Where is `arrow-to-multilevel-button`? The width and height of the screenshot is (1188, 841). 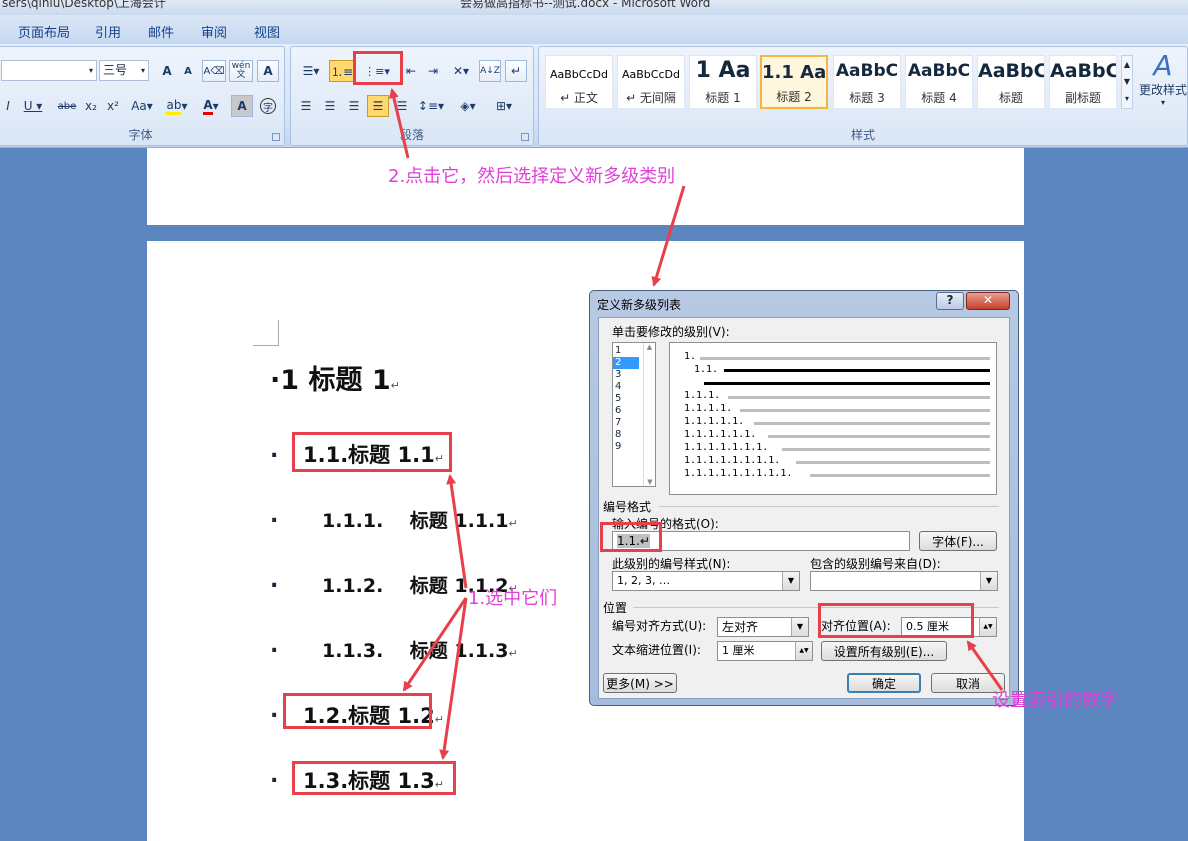
arrow-to-multilevel-button is located at coordinates (399, 123).